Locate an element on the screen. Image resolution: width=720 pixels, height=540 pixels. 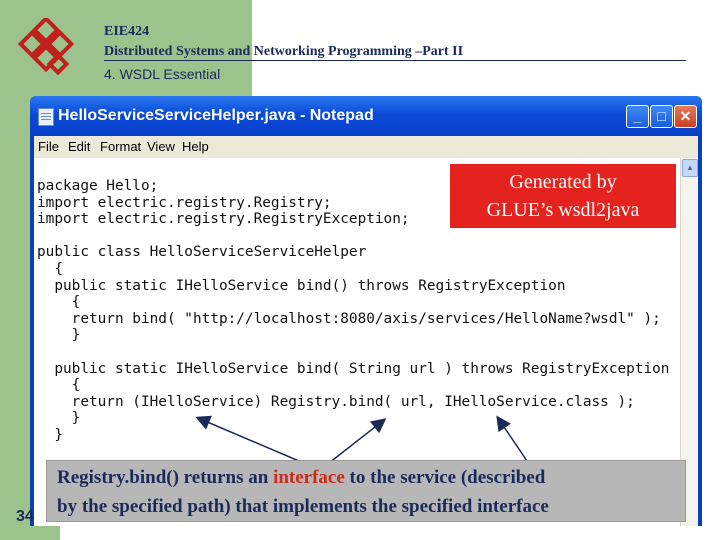
close-button: ✕ is located at coordinates (685, 116).